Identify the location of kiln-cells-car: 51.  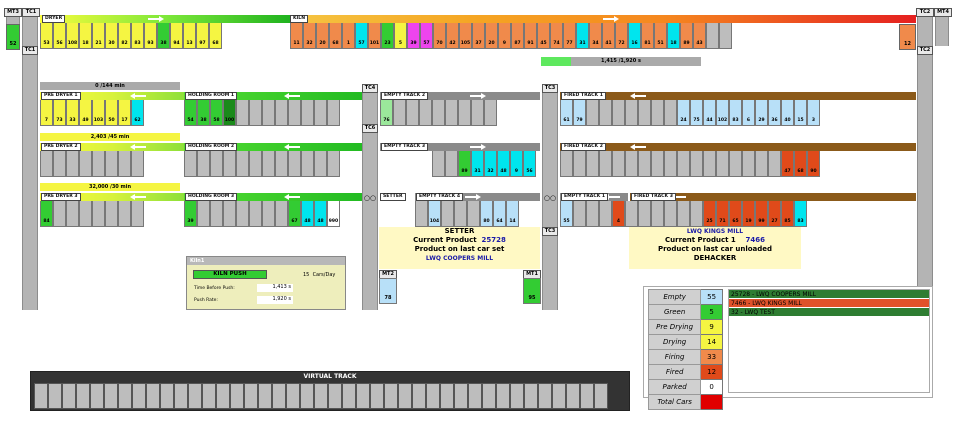
(660, 36).